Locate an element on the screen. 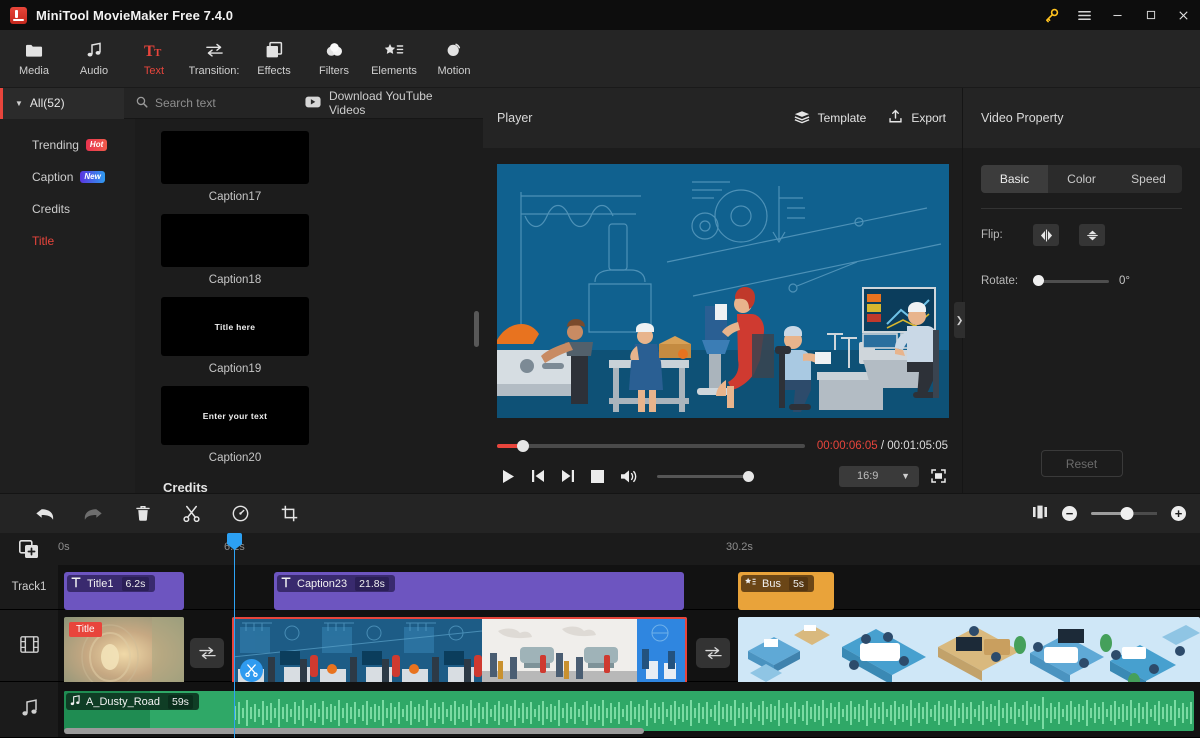 This screenshot has height=738, width=1200. ruler-tick: 0s is located at coordinates (64, 547).